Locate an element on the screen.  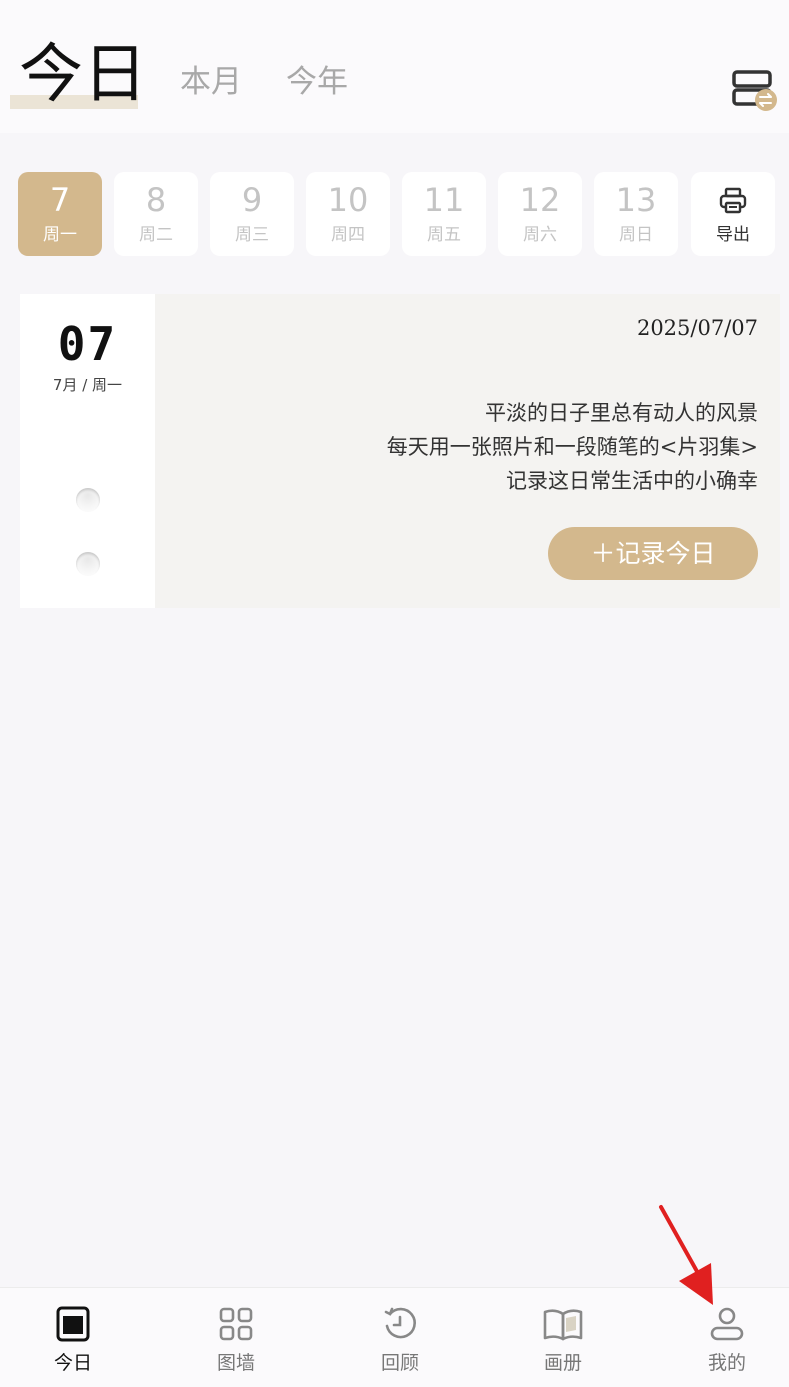
card-day-block: 07 7月 / 周一 is located at coordinates (87, 356).